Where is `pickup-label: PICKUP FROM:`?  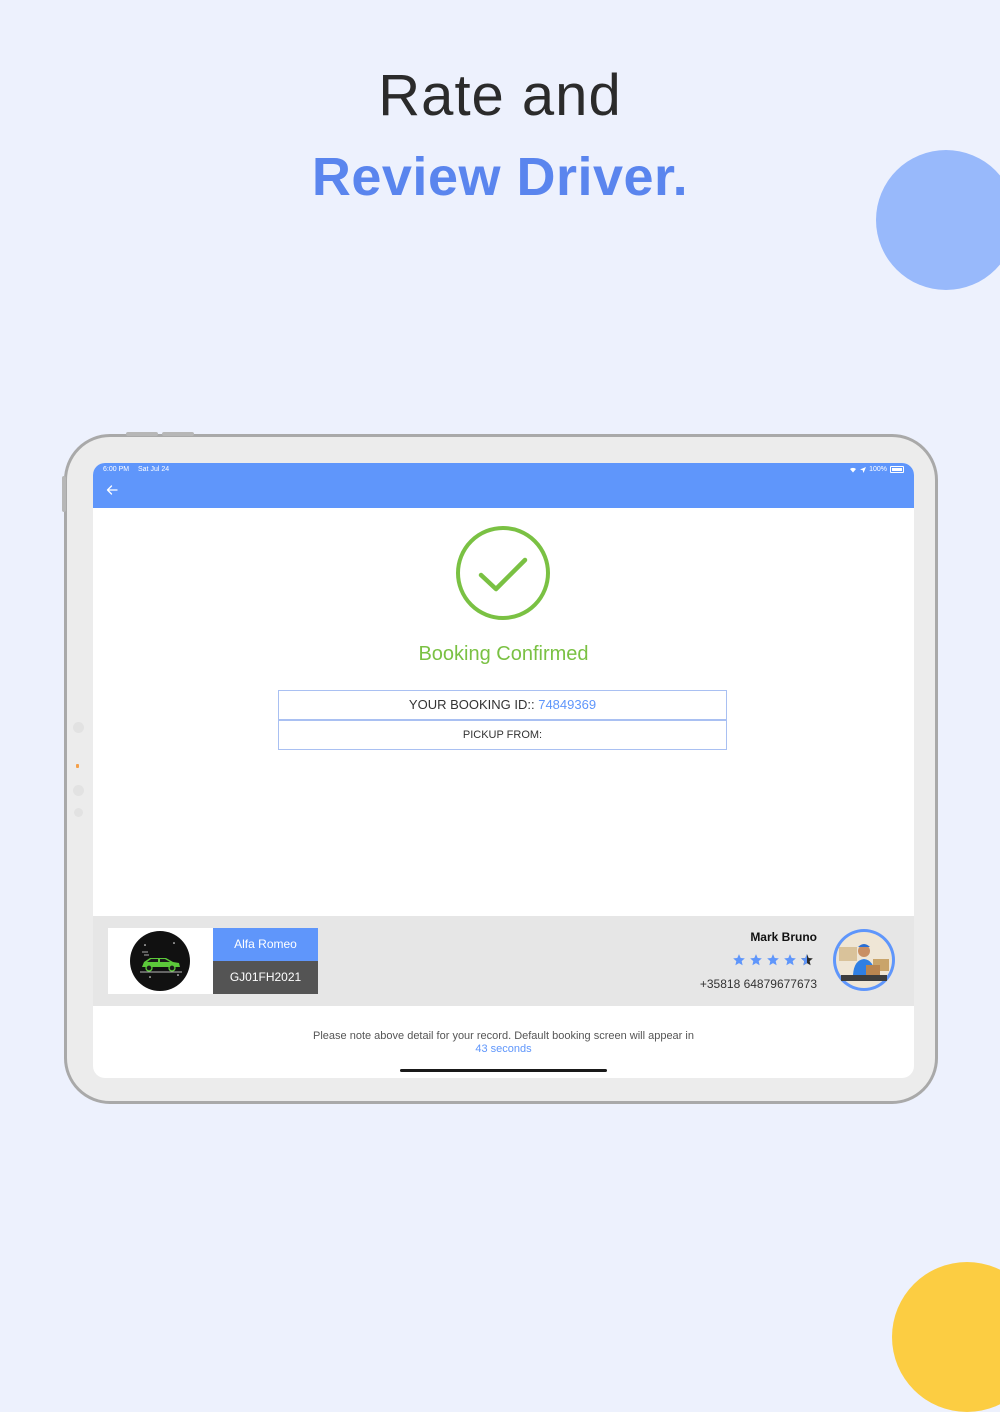
pickup-label: PICKUP FROM: is located at coordinates (502, 735).